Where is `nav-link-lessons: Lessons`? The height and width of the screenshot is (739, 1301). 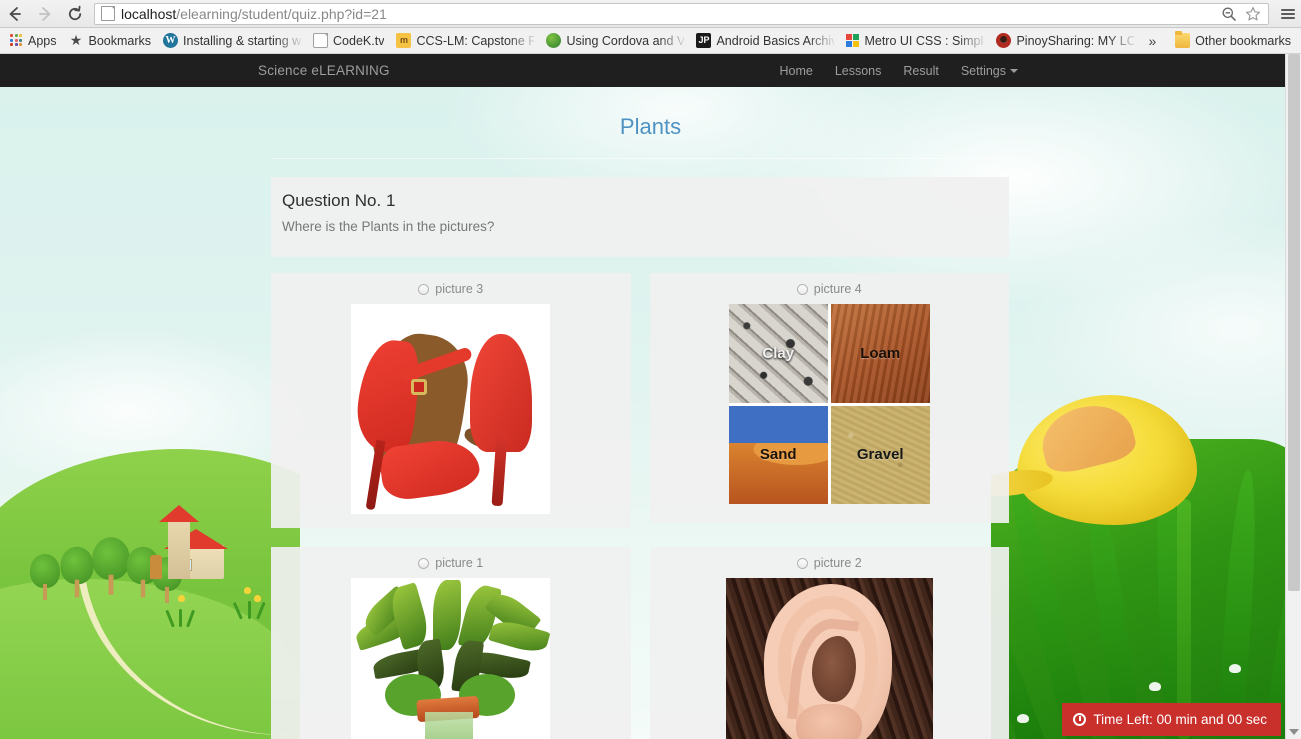
nav-link-lessons: Lessons is located at coordinates (858, 71).